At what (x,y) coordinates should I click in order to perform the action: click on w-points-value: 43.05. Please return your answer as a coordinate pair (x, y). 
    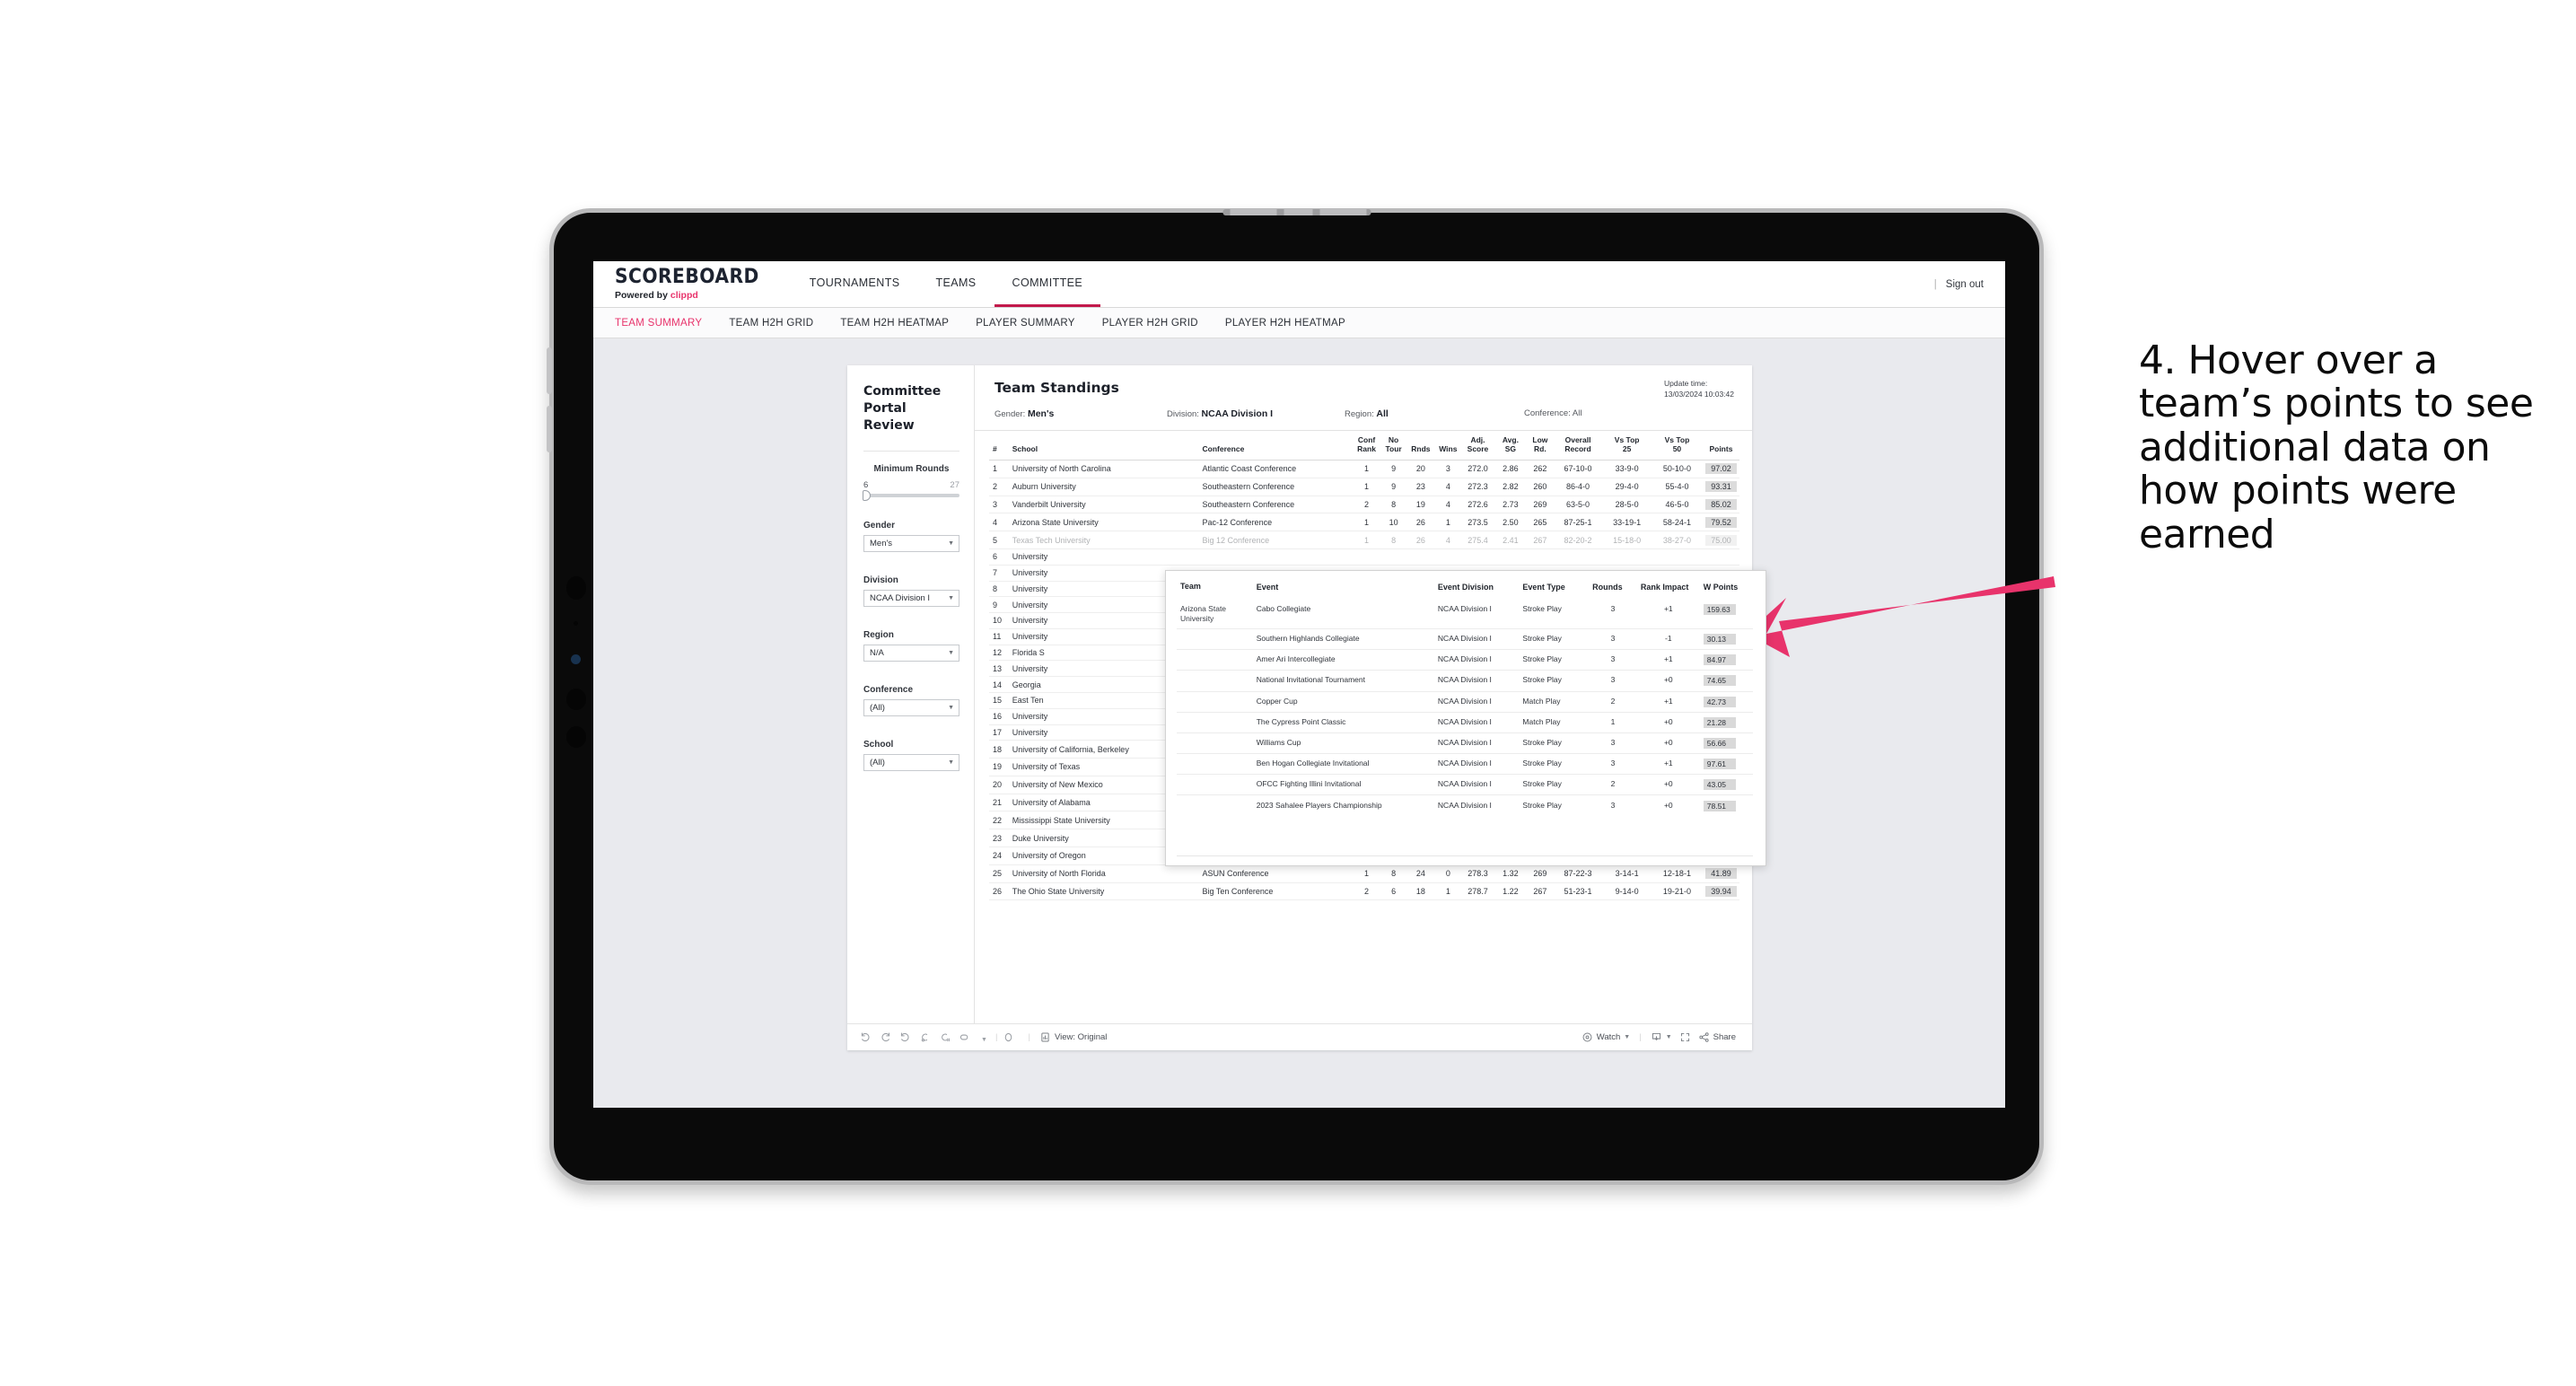
    Looking at the image, I should click on (1719, 785).